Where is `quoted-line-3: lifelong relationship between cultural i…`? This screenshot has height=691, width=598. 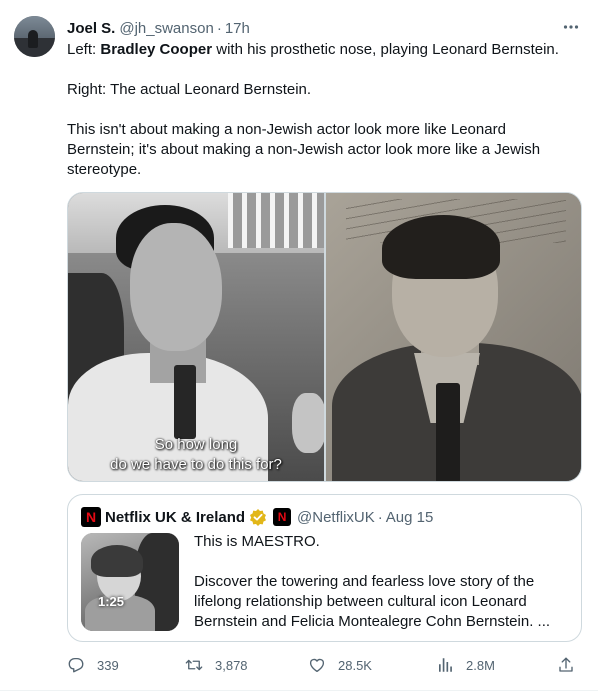 quoted-line-3: lifelong relationship between cultural i… is located at coordinates (360, 601).